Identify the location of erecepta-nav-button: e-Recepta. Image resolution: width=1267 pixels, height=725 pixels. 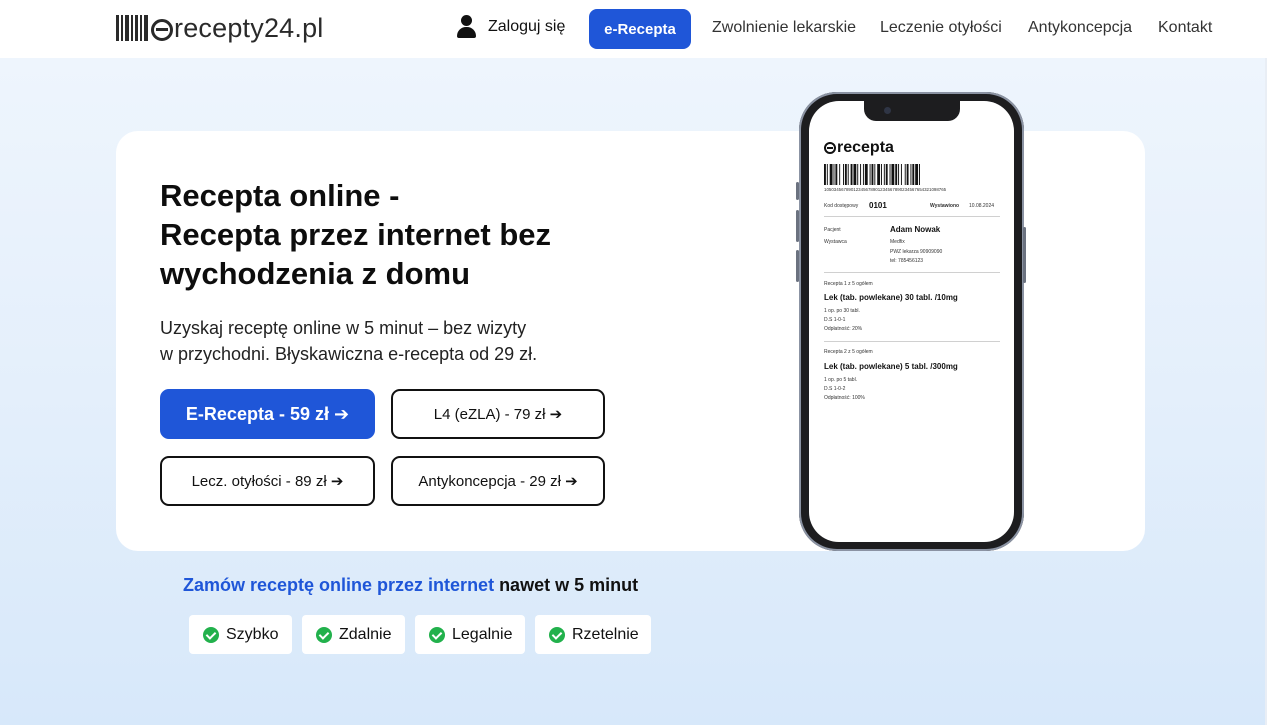
(640, 29).